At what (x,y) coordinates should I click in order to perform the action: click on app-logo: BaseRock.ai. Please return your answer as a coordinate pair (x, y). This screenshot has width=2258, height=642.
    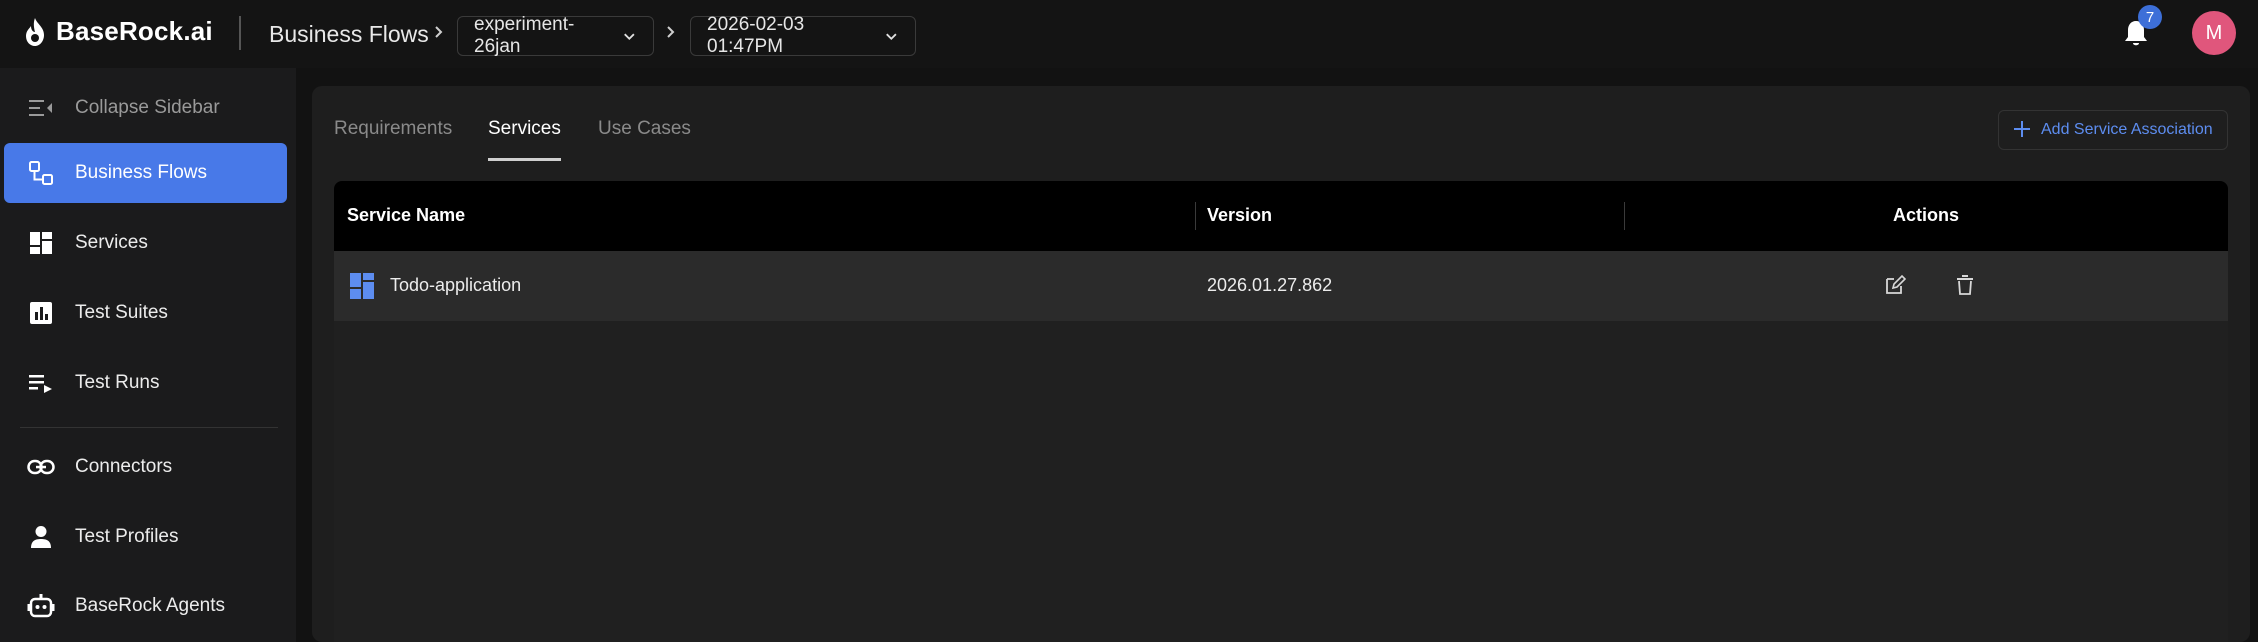
    Looking at the image, I should click on (117, 31).